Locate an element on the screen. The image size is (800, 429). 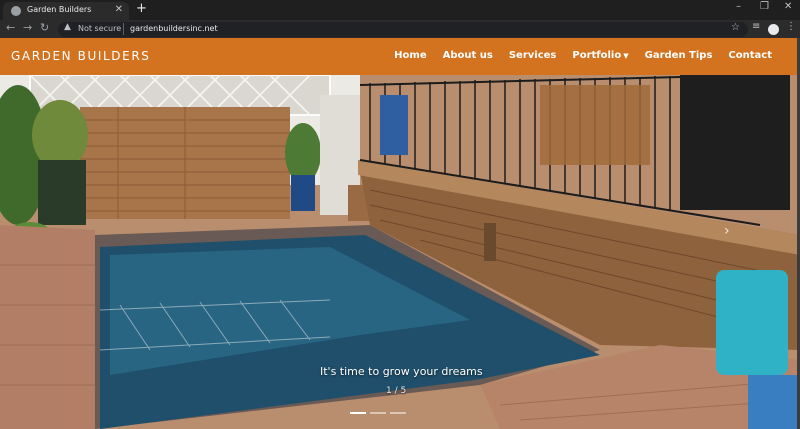
profile-icon is located at coordinates (773, 29).